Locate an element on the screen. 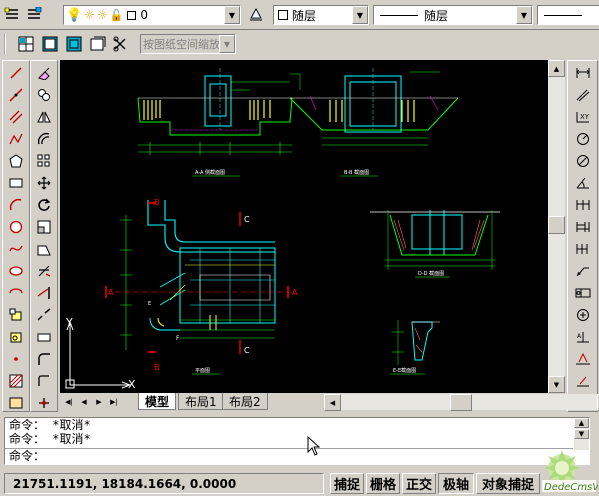 Image resolution: width=599 pixels, height=496 pixels. linetype-value: 随层 is located at coordinates (436, 15).